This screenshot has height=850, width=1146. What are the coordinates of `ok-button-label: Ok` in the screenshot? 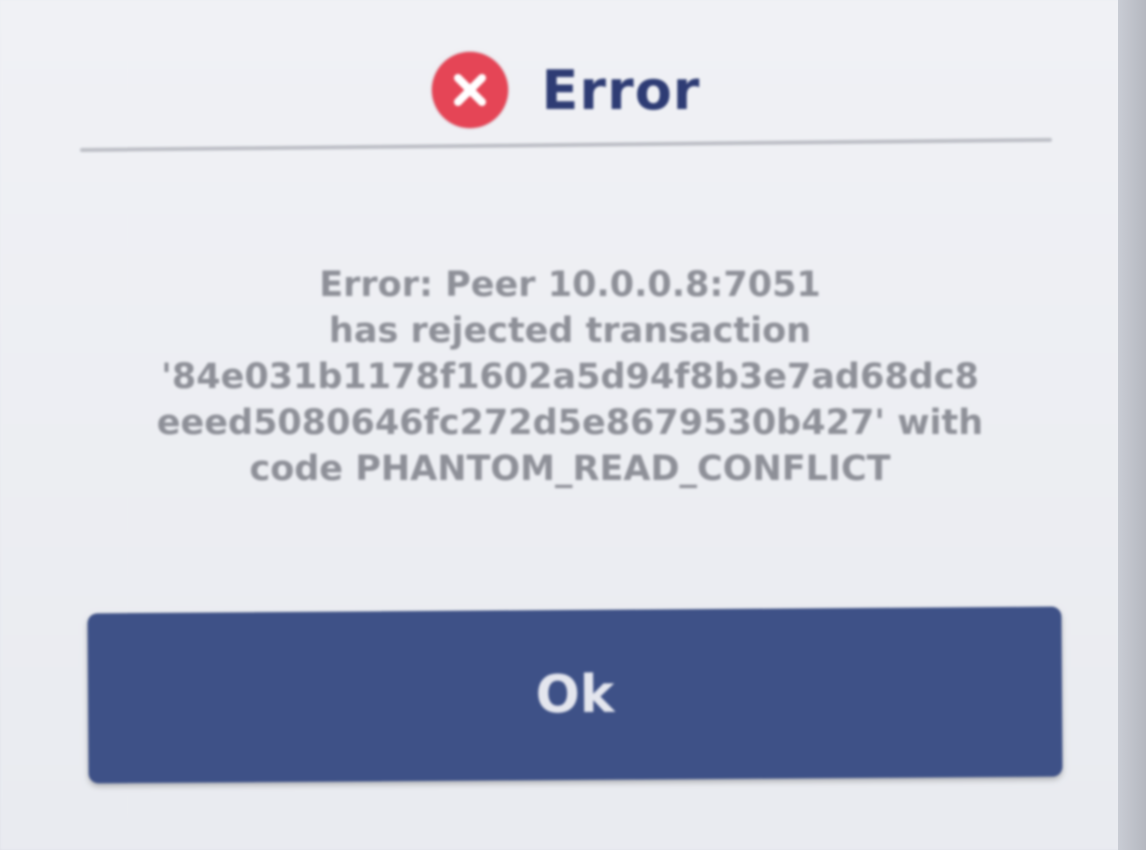 It's located at (575, 695).